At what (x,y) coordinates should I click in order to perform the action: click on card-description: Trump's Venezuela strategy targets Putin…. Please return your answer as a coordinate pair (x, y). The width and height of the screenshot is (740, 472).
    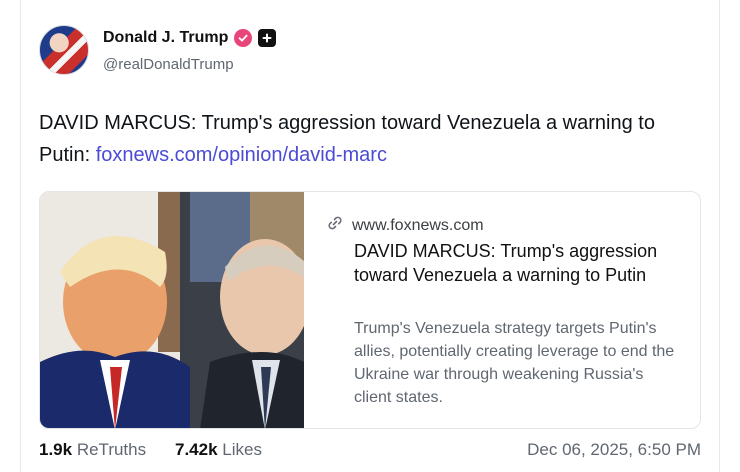
    Looking at the image, I should click on (514, 363).